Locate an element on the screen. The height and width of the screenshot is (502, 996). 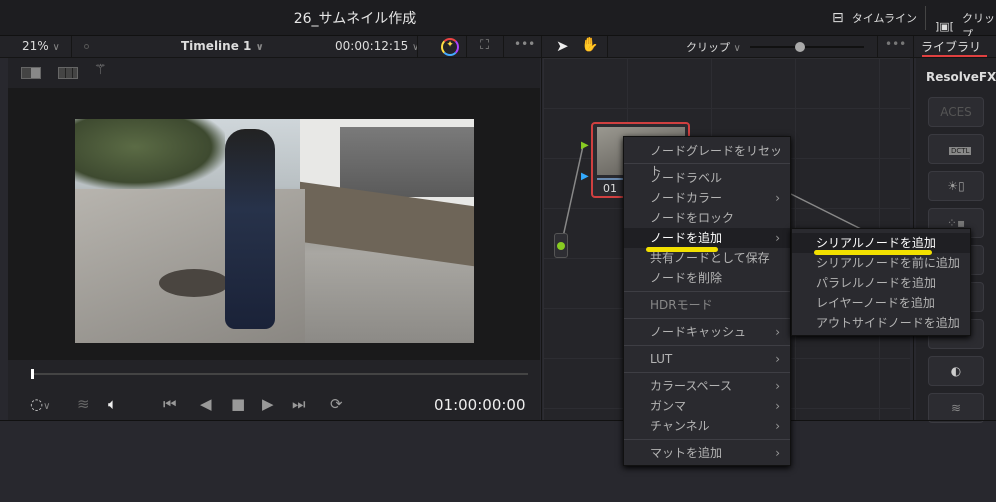
menu-item-delete-node: ノードを削除 is located at coordinates (707, 278).